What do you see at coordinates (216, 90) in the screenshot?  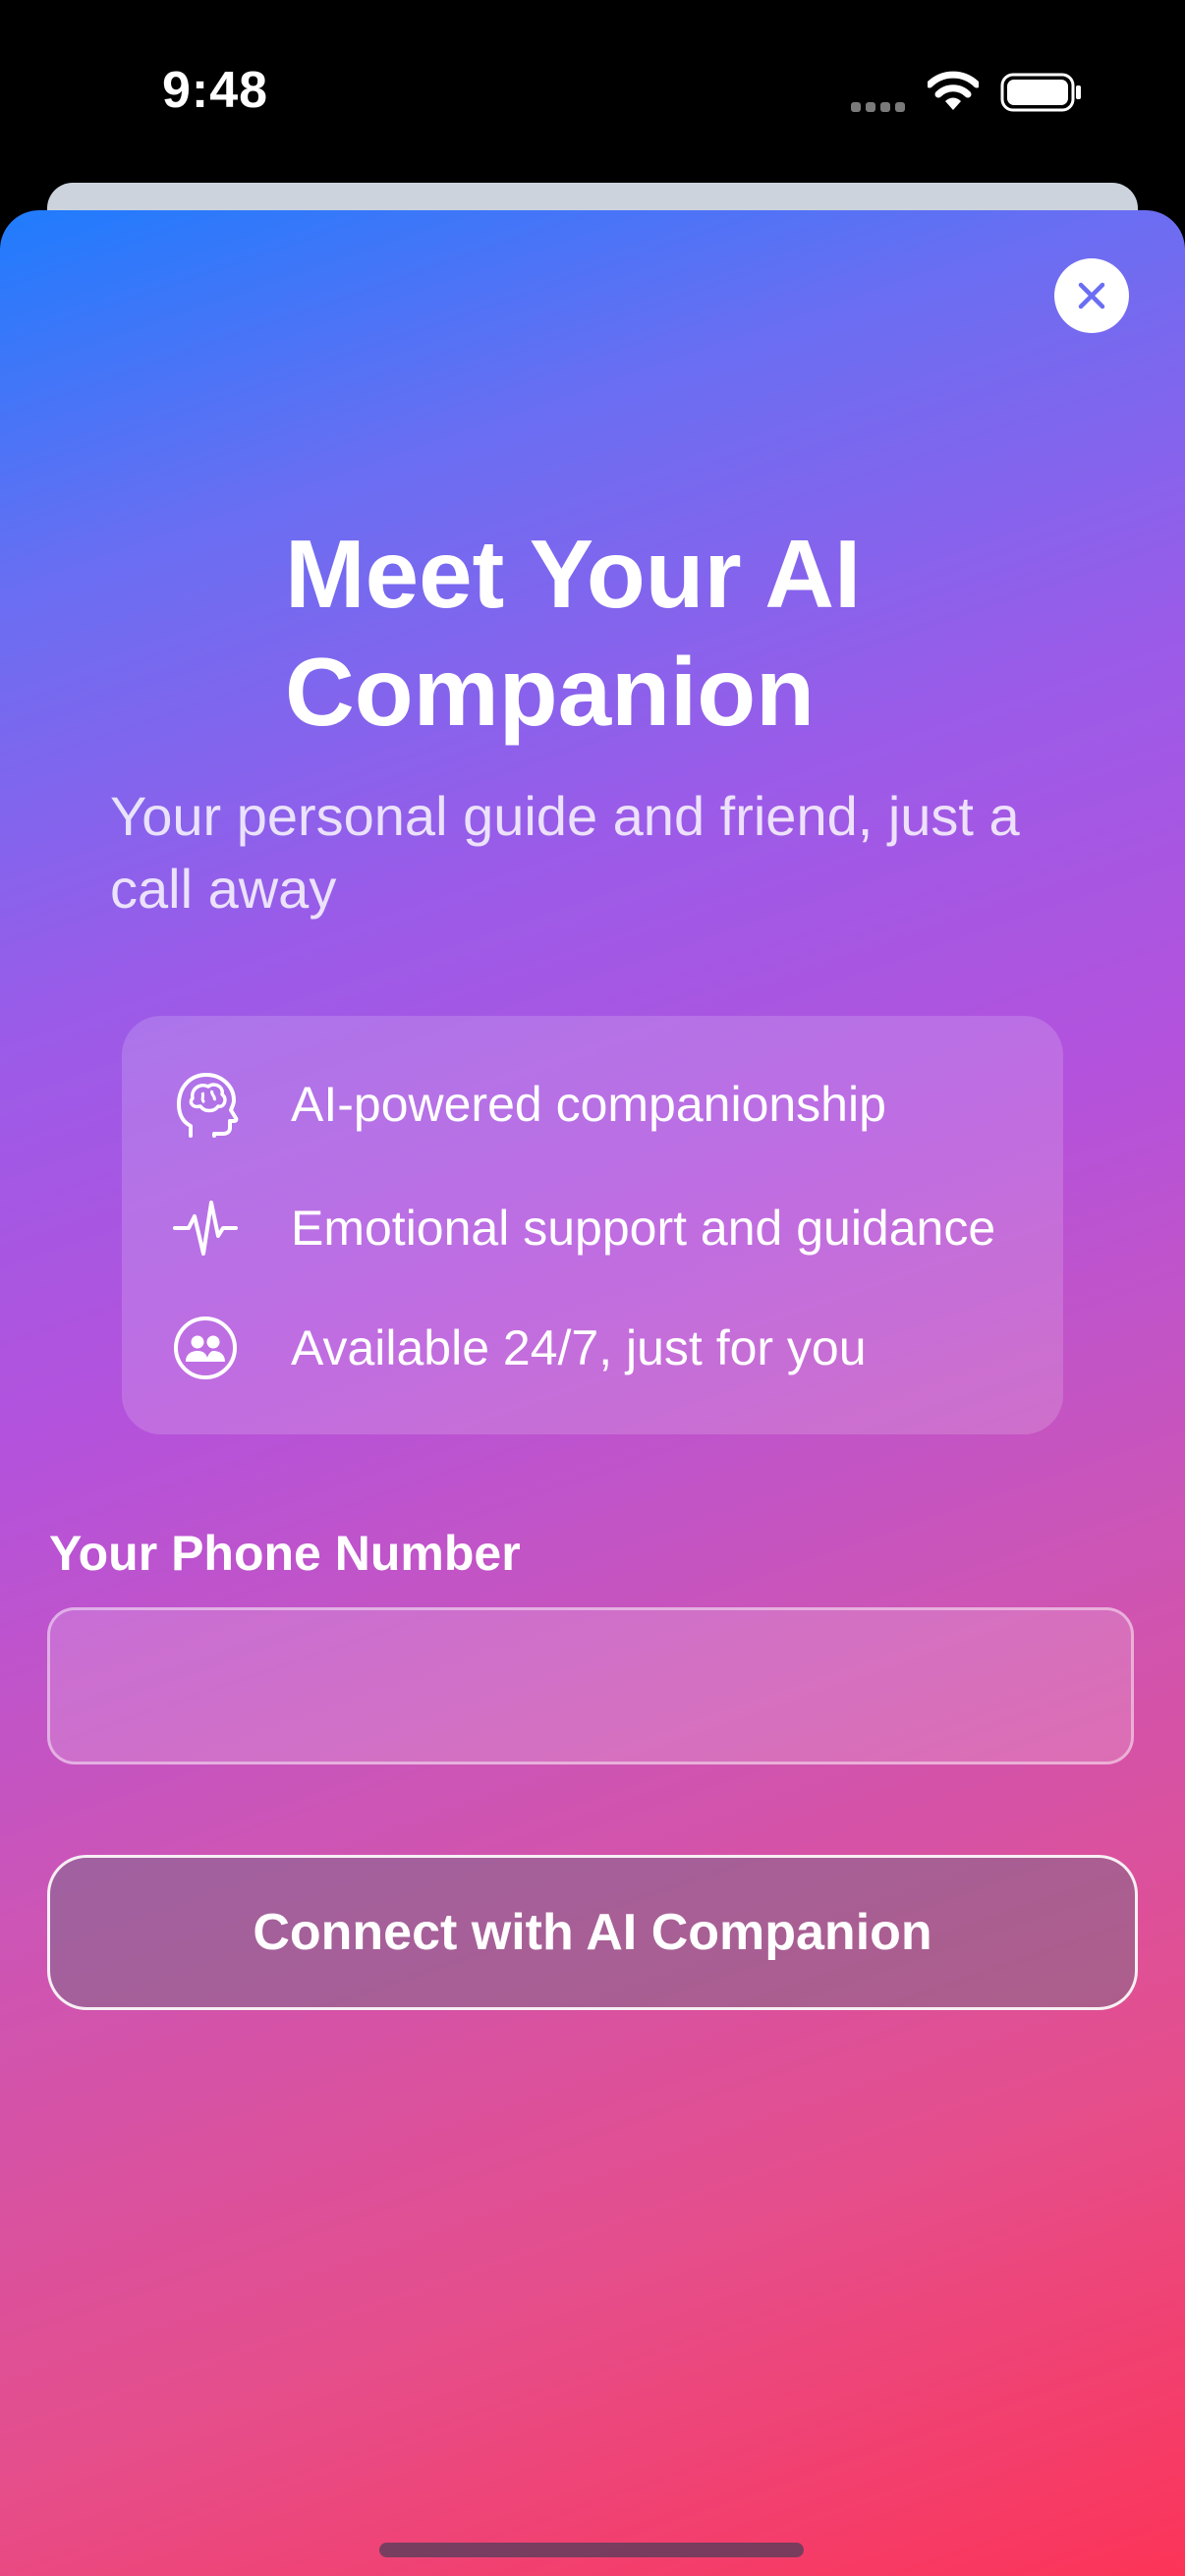 I see `status-time: 9:48` at bounding box center [216, 90].